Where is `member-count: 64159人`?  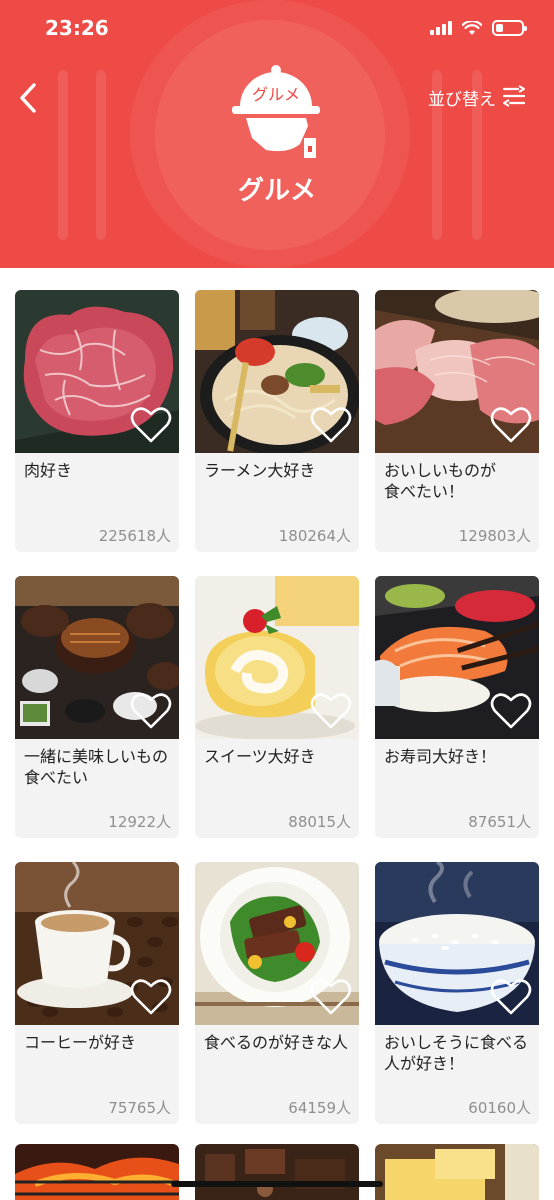 member-count: 64159人 is located at coordinates (319, 1108).